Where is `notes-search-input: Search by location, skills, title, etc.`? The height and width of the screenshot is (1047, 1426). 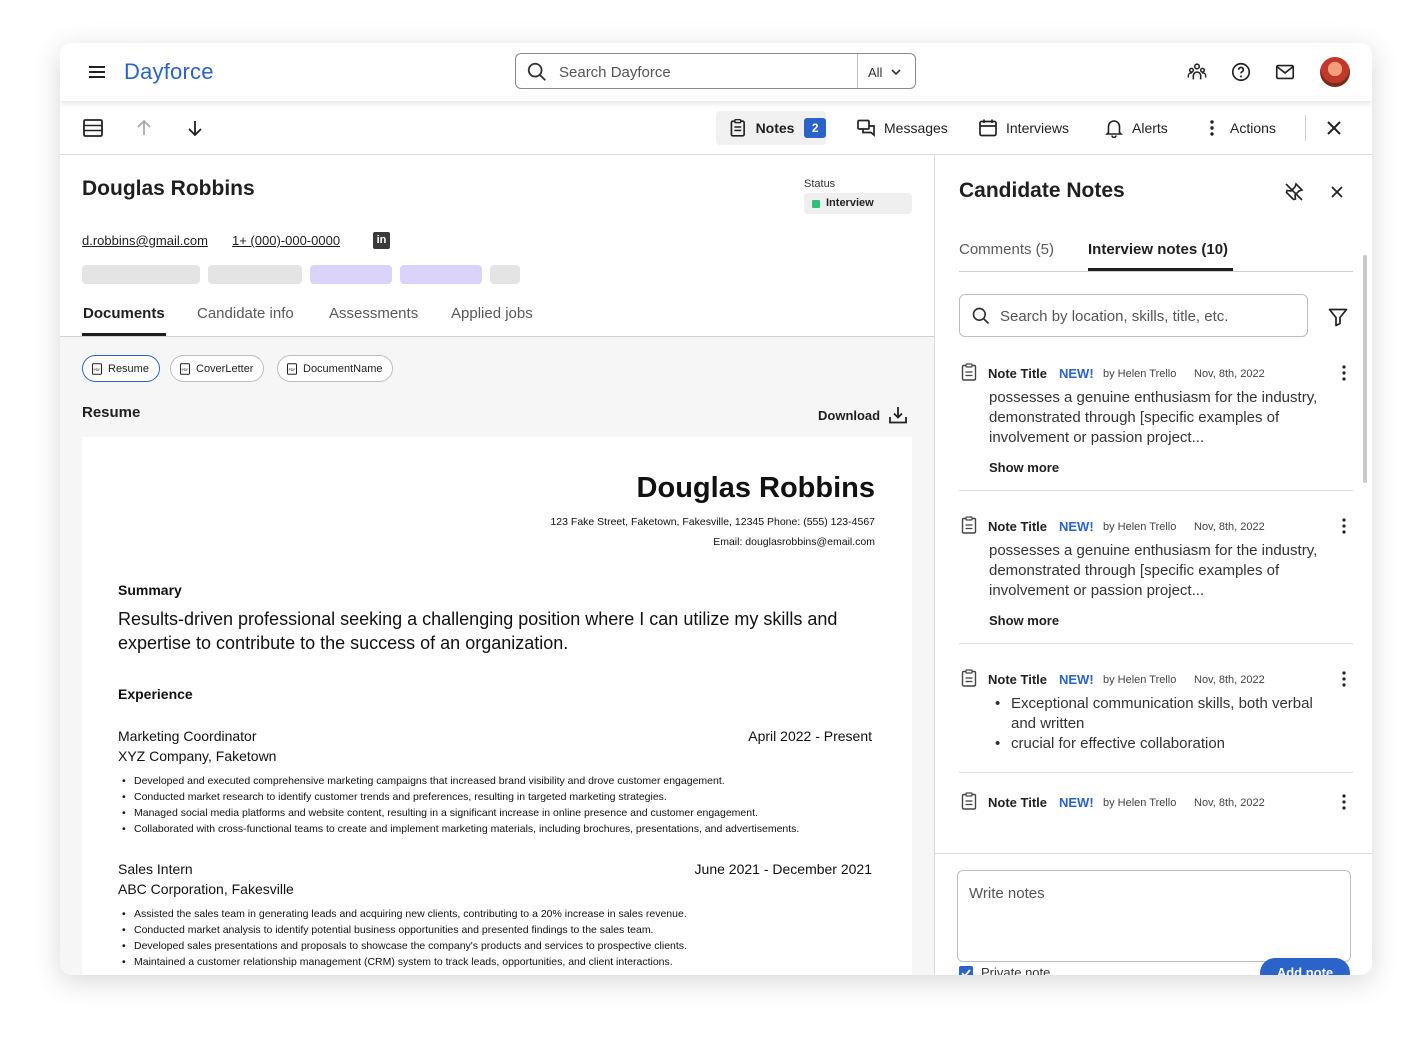
notes-search-input: Search by location, skills, title, etc. is located at coordinates (1133, 315).